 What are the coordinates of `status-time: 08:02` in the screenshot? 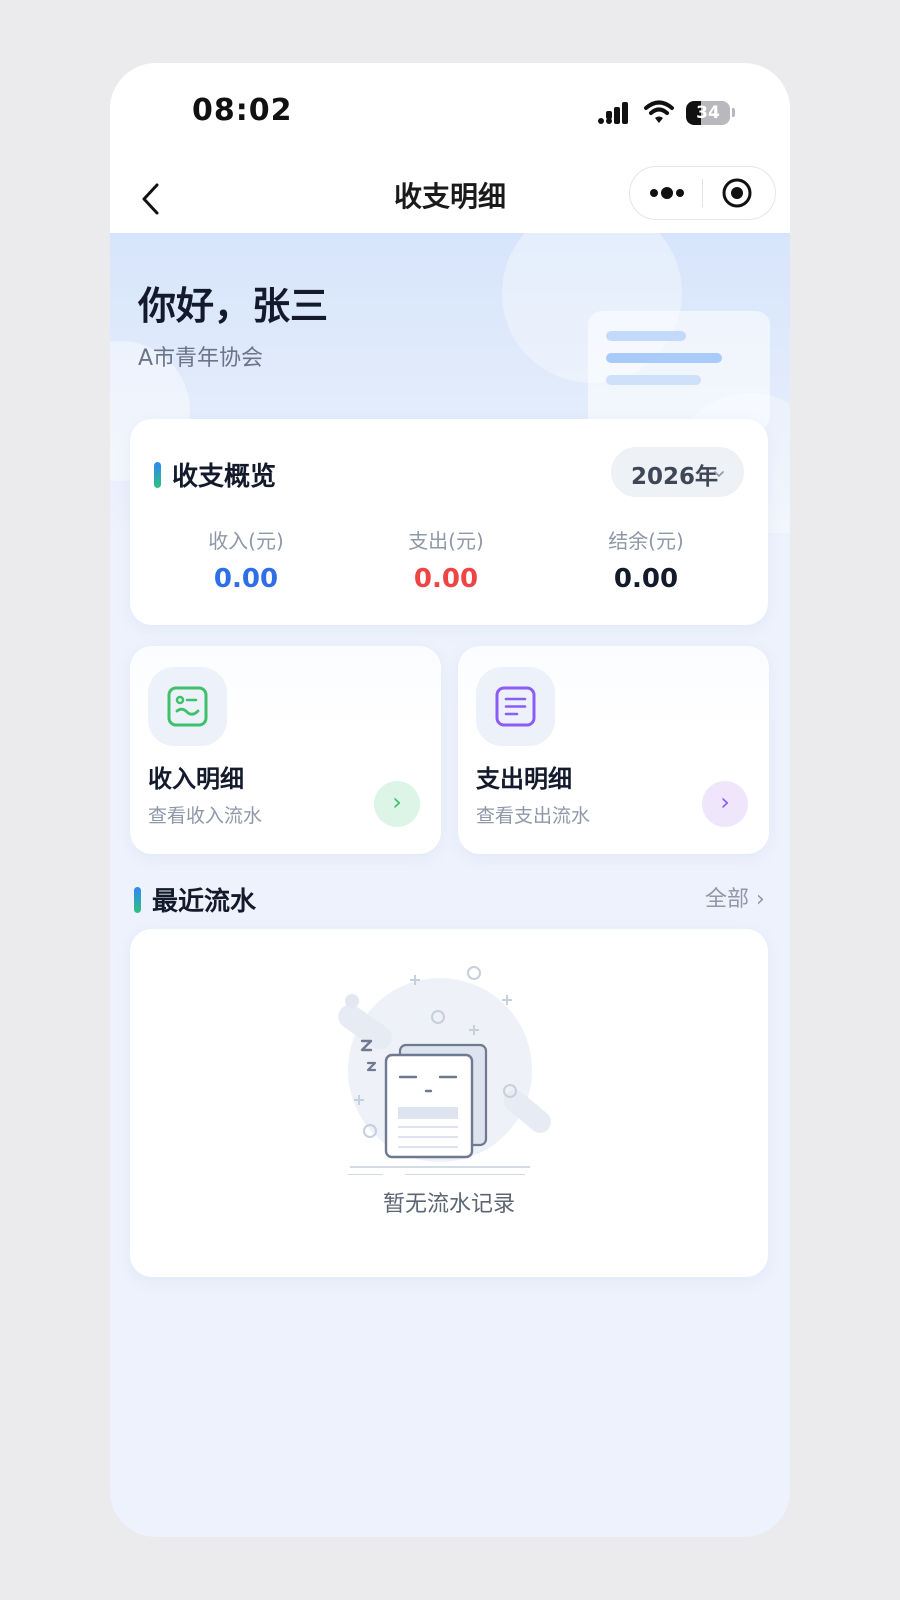 It's located at (242, 110).